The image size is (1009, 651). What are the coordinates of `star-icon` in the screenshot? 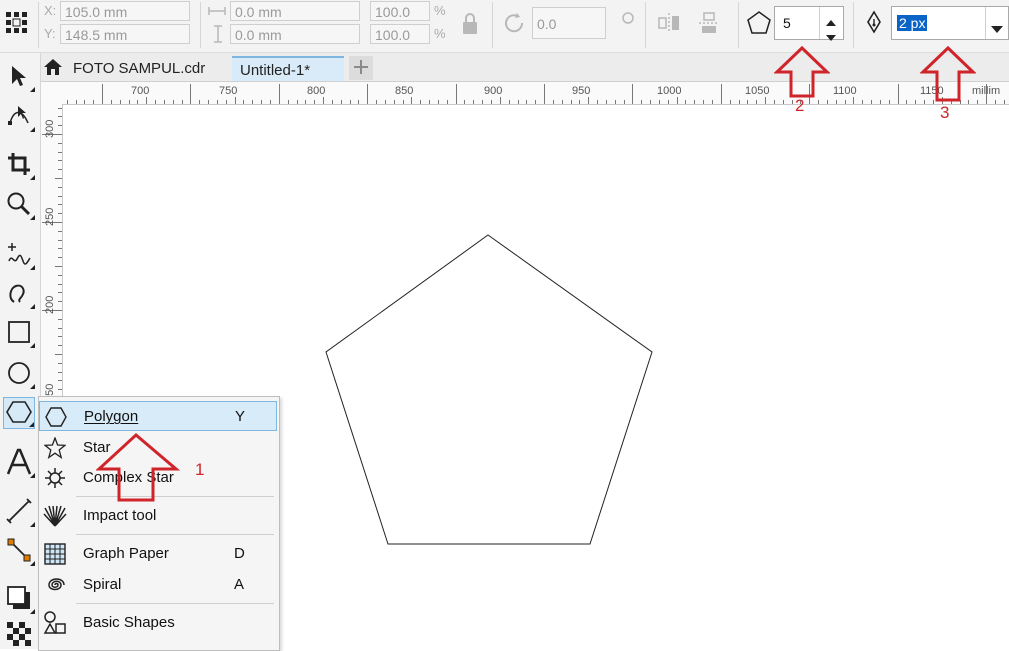 It's located at (55, 448).